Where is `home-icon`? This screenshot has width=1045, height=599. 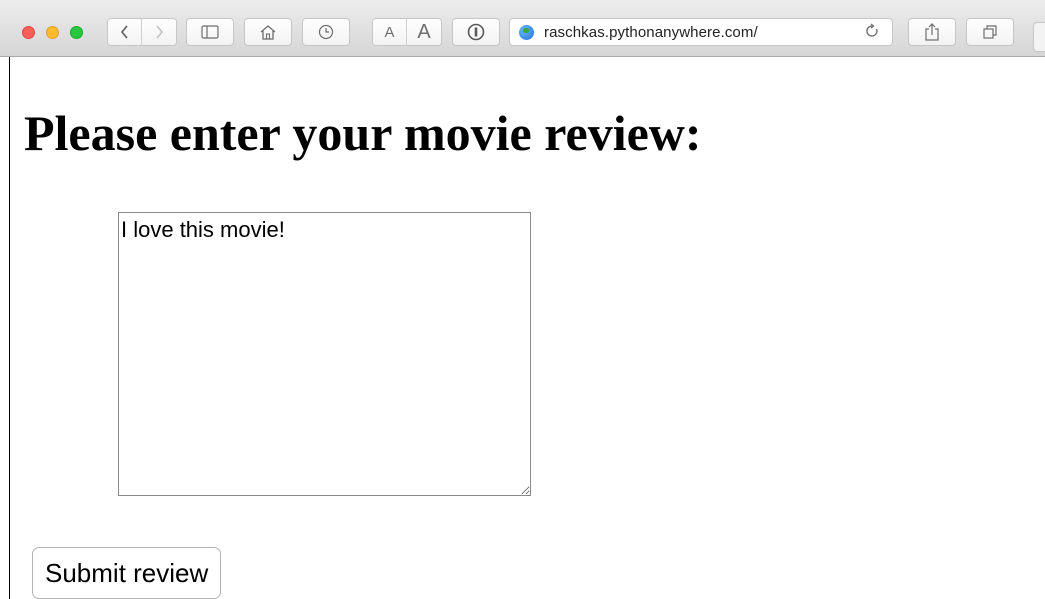 home-icon is located at coordinates (268, 32).